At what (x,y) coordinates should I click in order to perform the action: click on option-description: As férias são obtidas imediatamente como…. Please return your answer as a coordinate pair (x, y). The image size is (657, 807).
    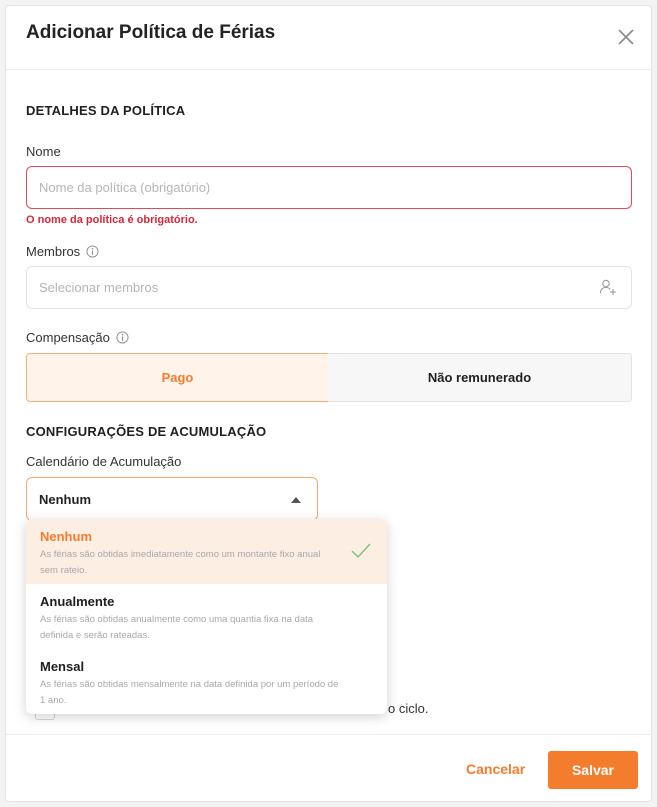
    Looking at the image, I should click on (180, 562).